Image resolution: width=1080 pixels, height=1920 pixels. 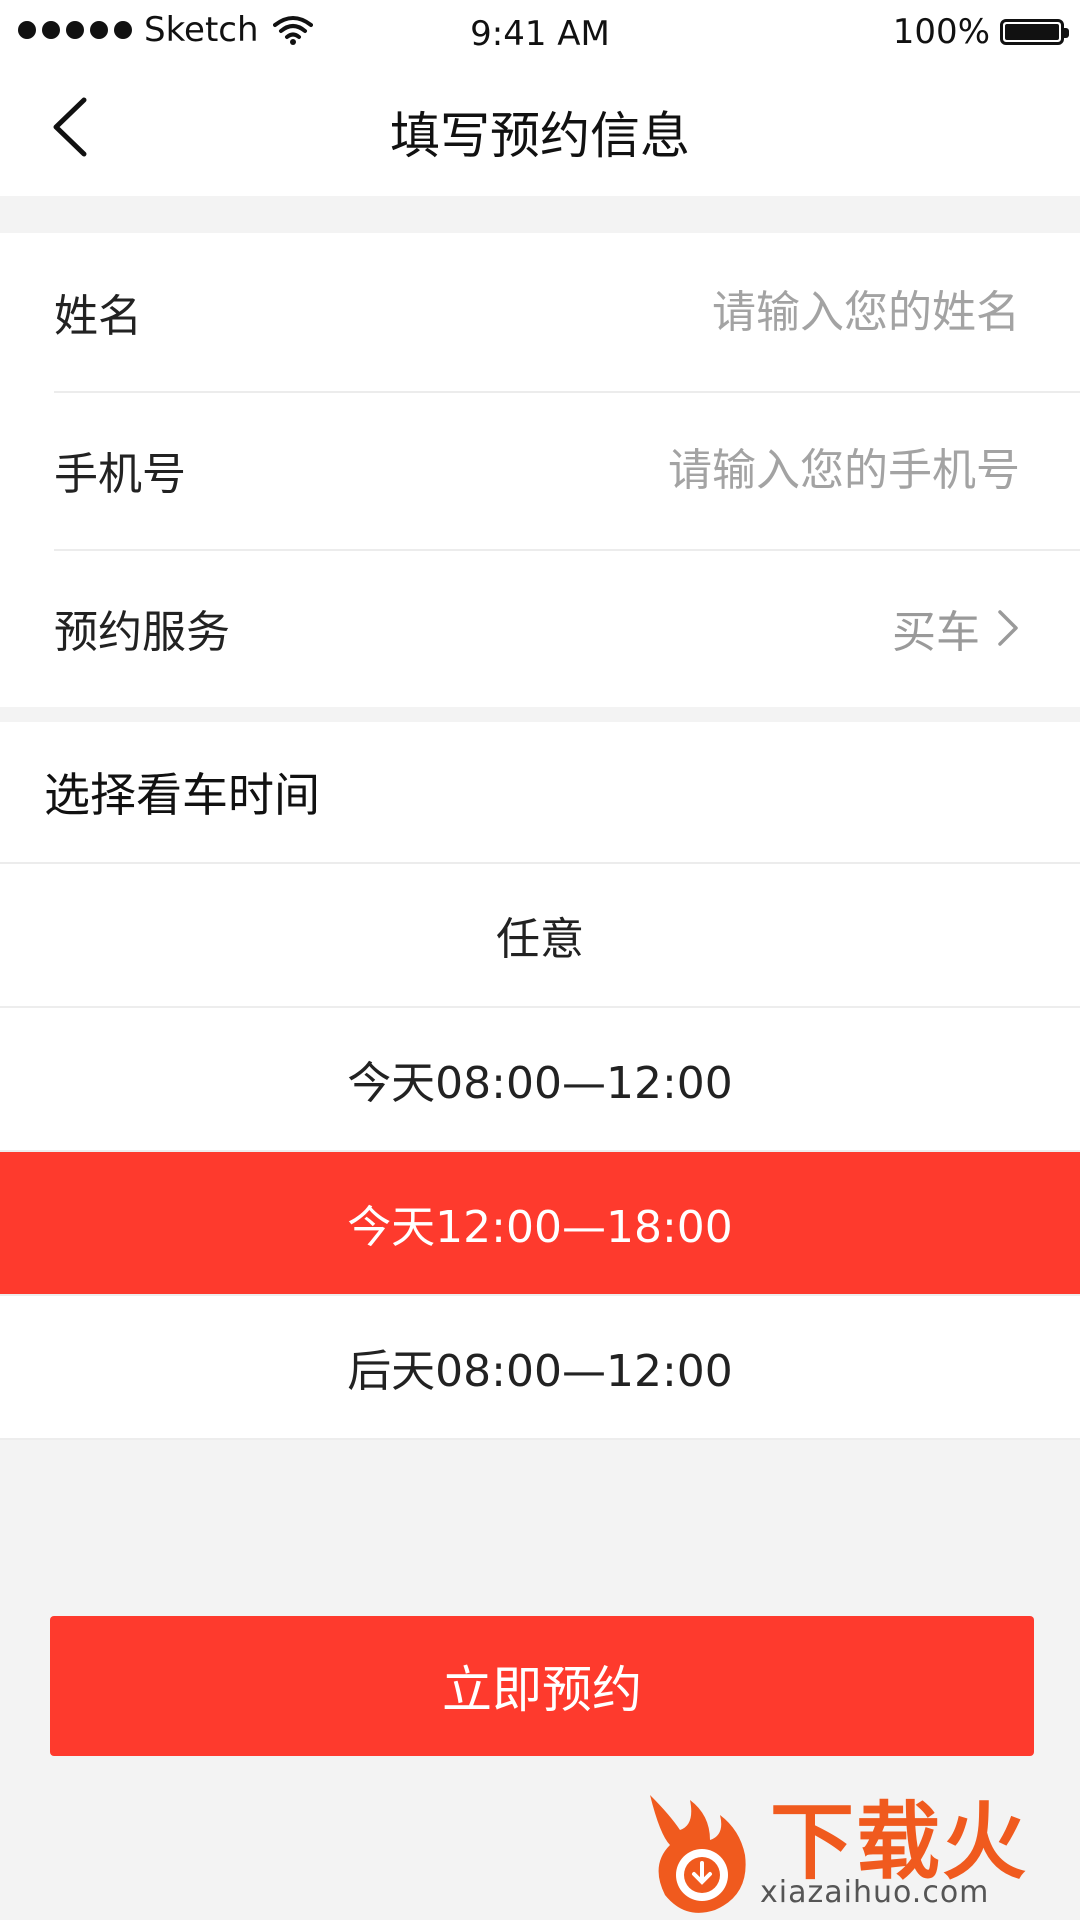 What do you see at coordinates (542, 1686) in the screenshot?
I see `book-now-button: 立即预约` at bounding box center [542, 1686].